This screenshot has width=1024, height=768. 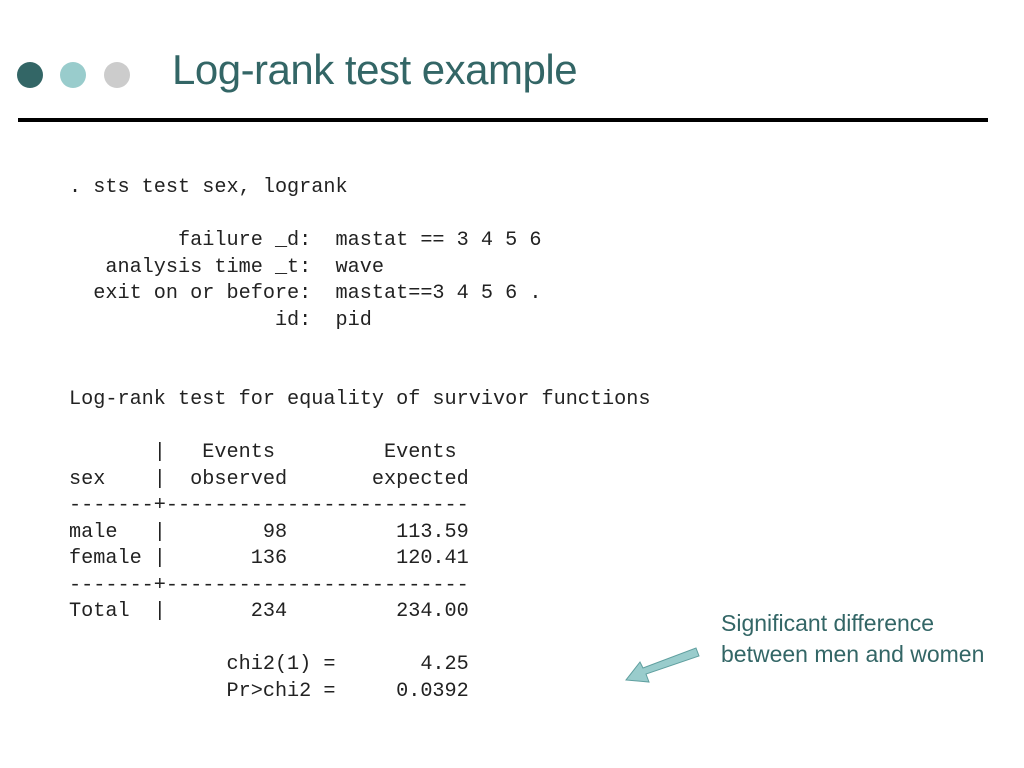 What do you see at coordinates (269, 691) in the screenshot?
I see `p-value-line: Pr>chi2 = 0.0392` at bounding box center [269, 691].